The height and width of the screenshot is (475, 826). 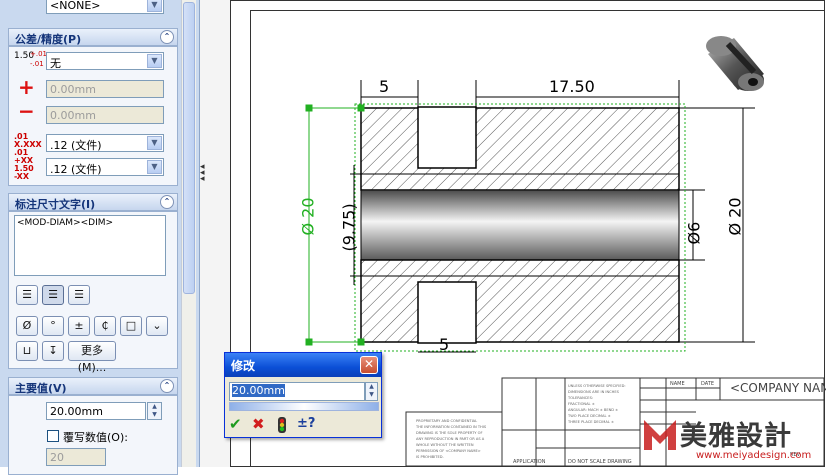 What do you see at coordinates (448, 451) in the screenshot?
I see `svg-text: PERMISSION OF <COMPANY NAME>` at bounding box center [448, 451].